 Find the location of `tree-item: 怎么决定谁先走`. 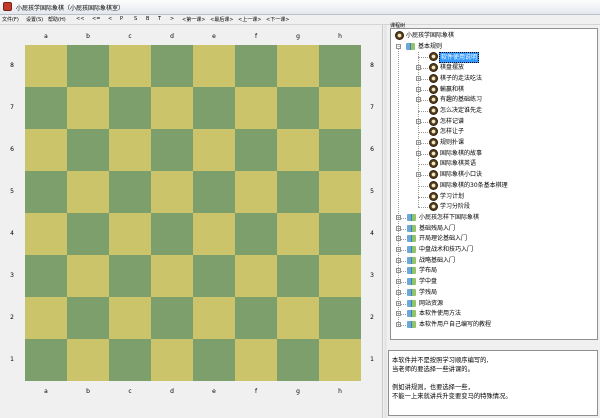

tree-item: 怎么决定谁先走 is located at coordinates (494, 110).